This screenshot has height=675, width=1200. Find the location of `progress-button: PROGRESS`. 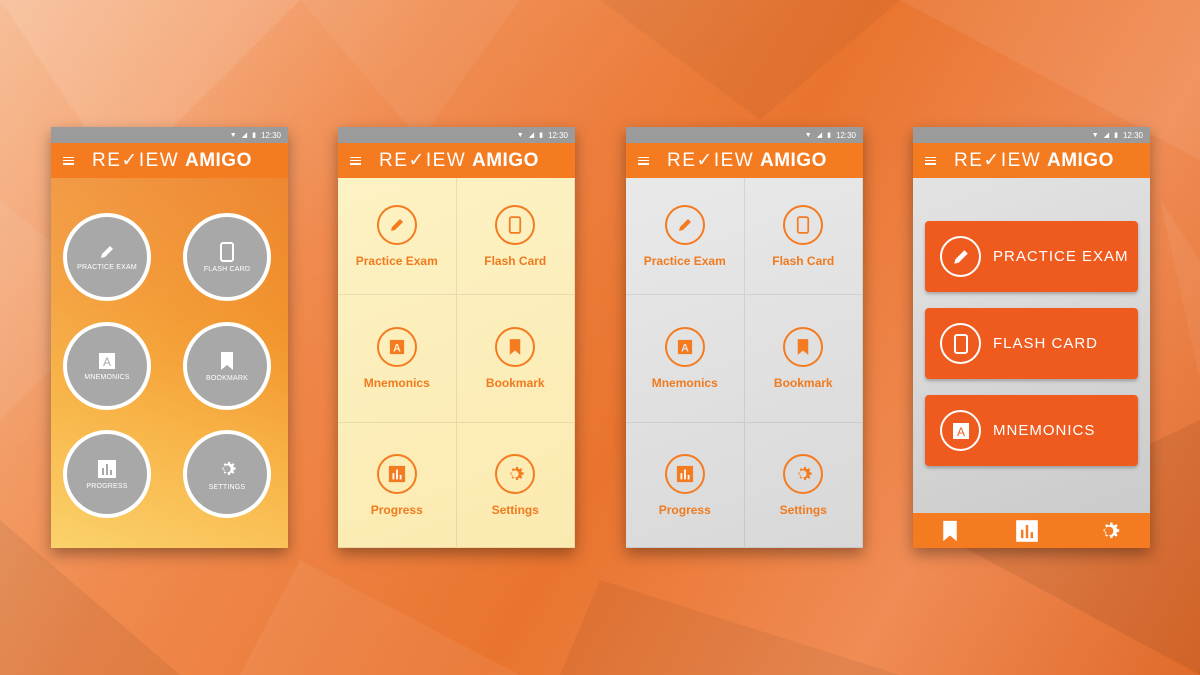

progress-button: PROGRESS is located at coordinates (107, 474).